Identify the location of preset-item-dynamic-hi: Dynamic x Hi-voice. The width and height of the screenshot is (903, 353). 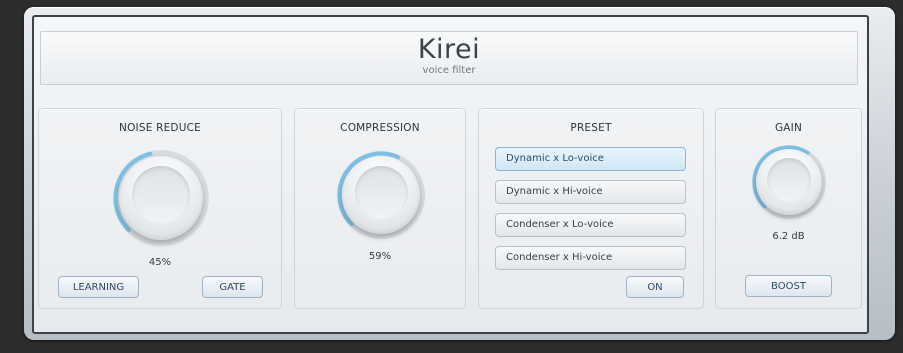
(590, 192).